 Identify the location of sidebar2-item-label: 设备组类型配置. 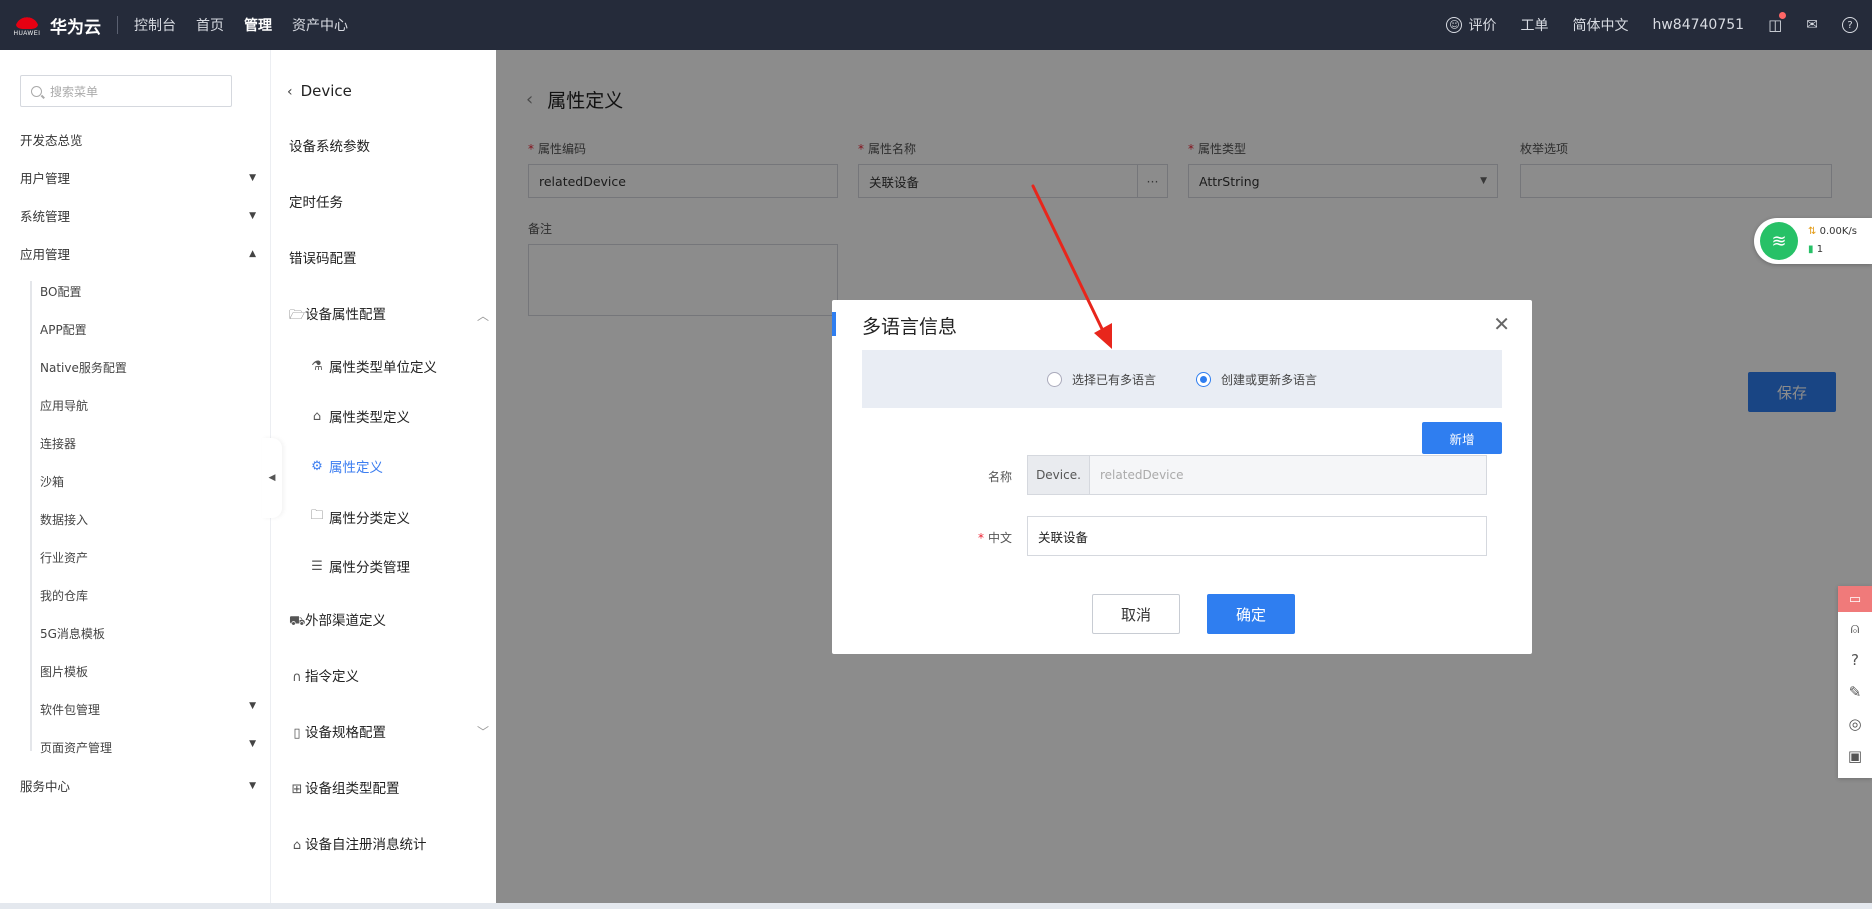
(352, 789).